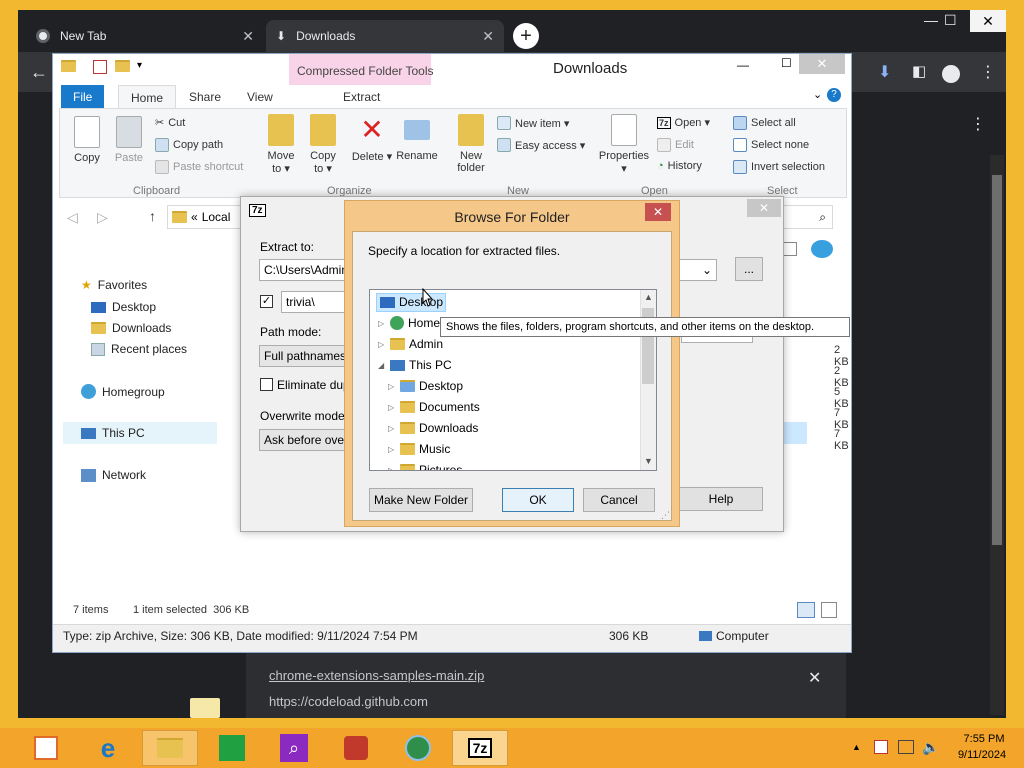  I want to click on help-button: Help, so click(721, 499).